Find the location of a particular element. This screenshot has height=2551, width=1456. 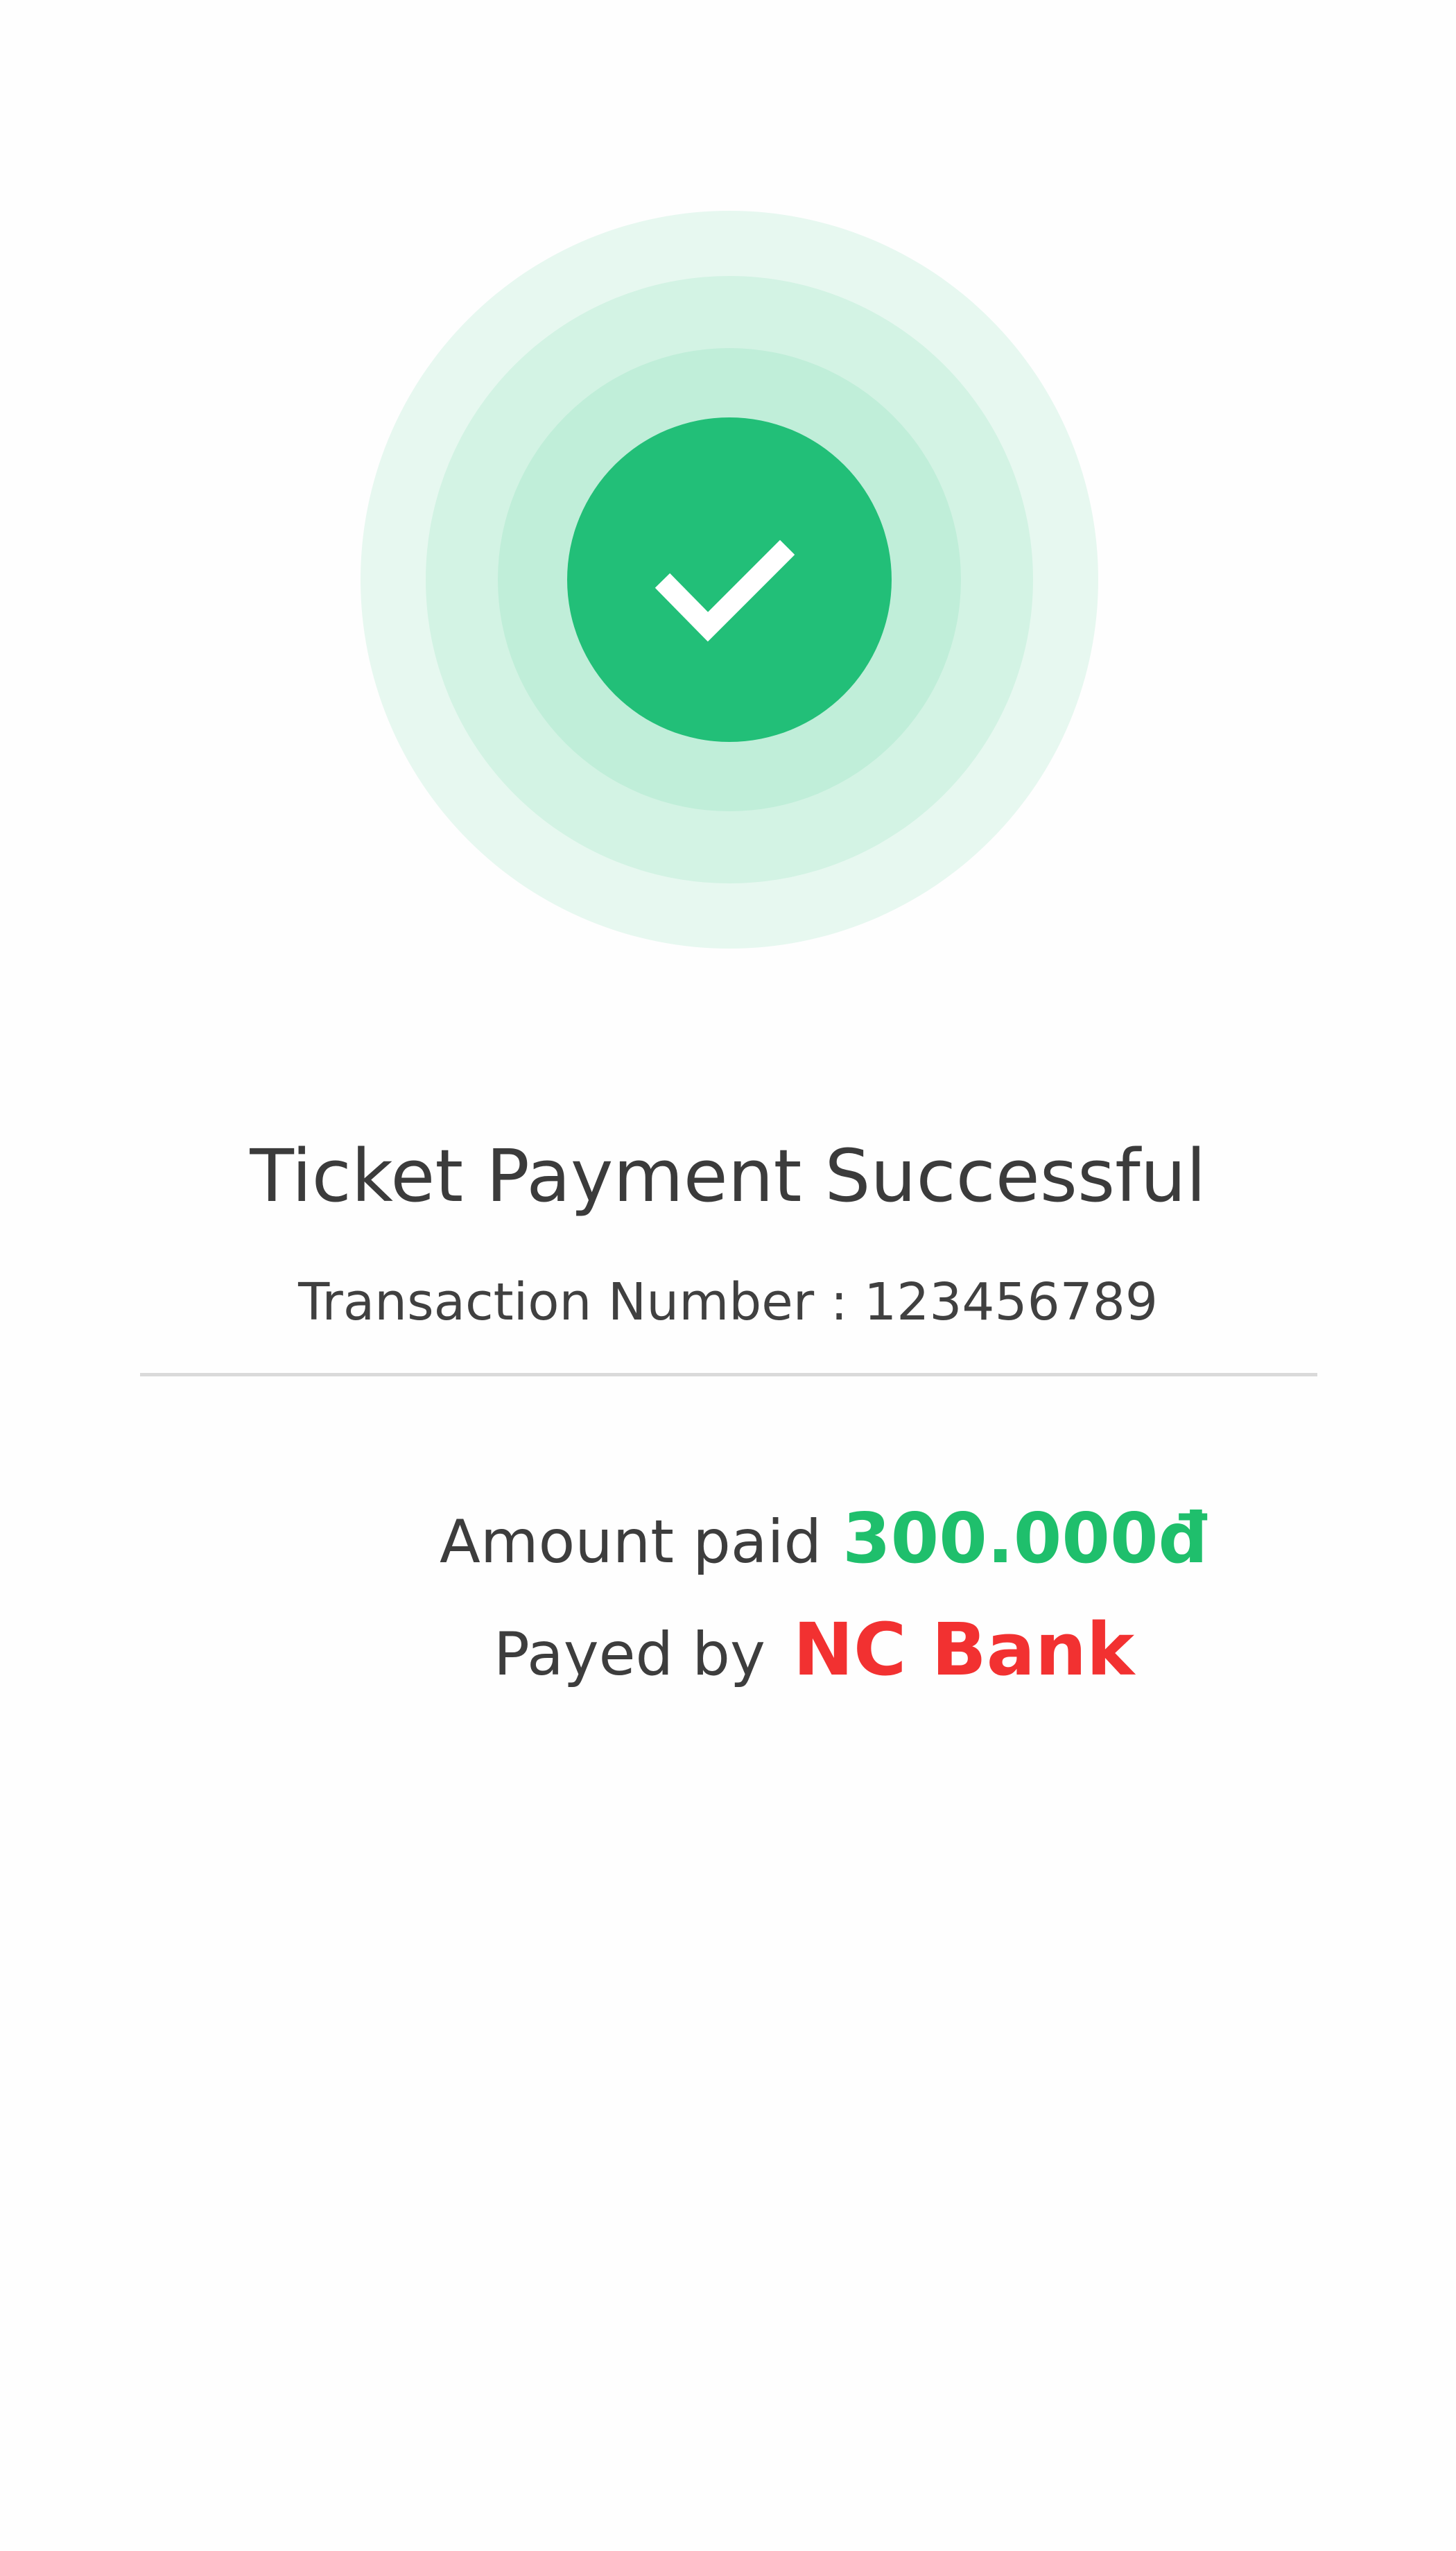

divider is located at coordinates (728, 1374).